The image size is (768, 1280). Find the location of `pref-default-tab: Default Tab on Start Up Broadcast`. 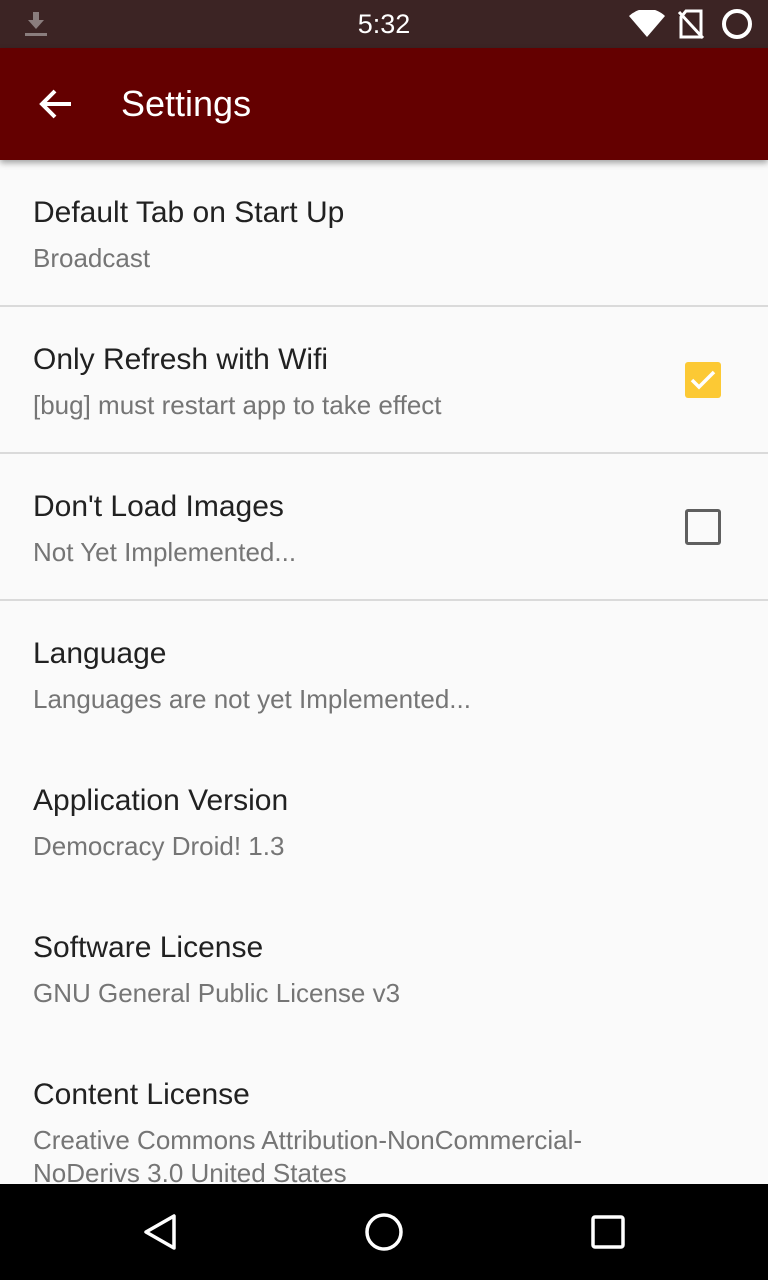

pref-default-tab: Default Tab on Start Up Broadcast is located at coordinates (384, 233).